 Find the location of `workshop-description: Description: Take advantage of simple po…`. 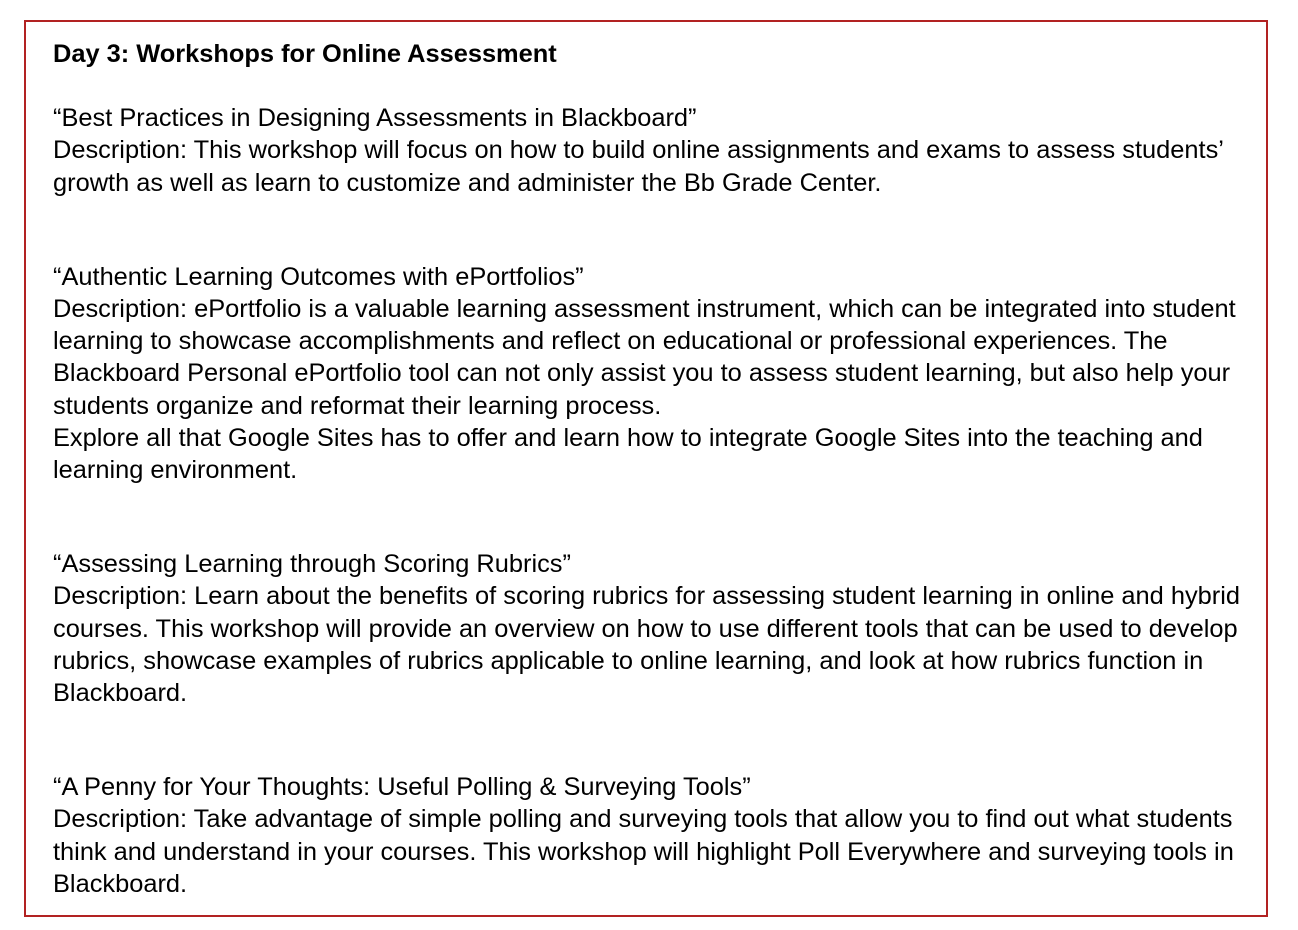

workshop-description: Description: Take advantage of simple po… is located at coordinates (643, 851).